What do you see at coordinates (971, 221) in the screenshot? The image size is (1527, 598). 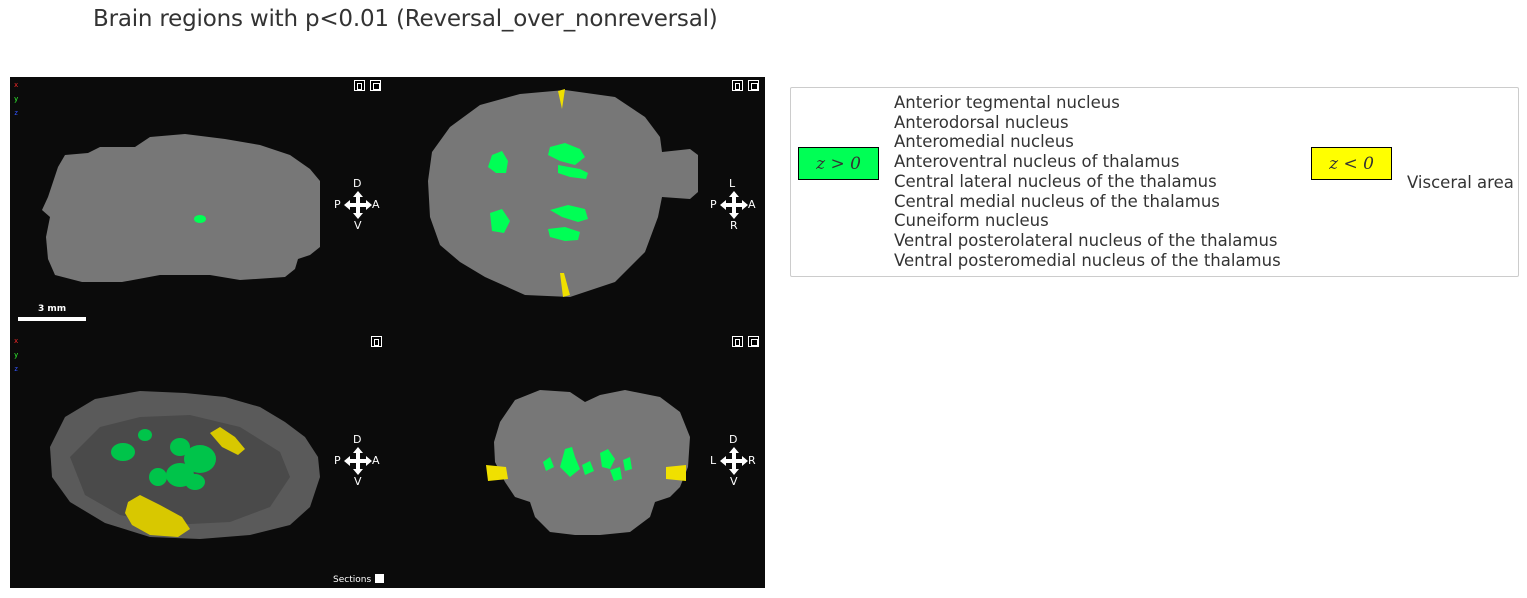 I see `list-item: Cuneiform nucleus` at bounding box center [971, 221].